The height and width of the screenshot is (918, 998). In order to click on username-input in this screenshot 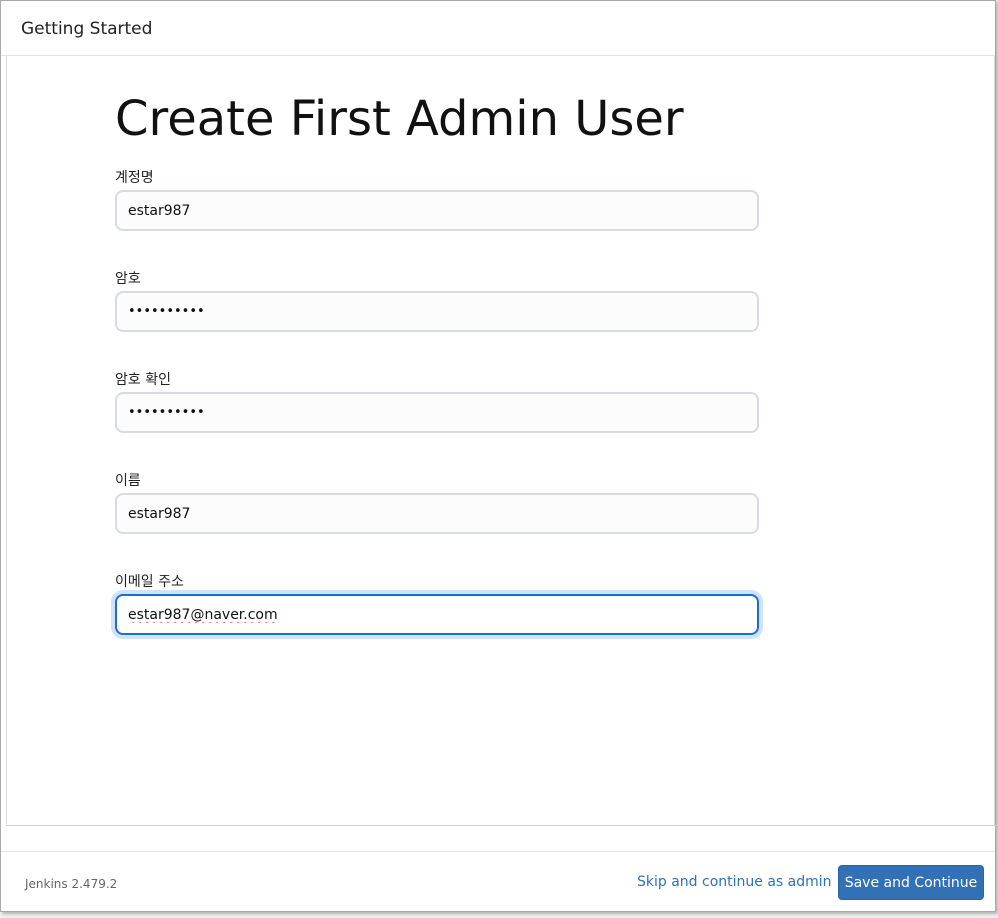, I will do `click(437, 210)`.